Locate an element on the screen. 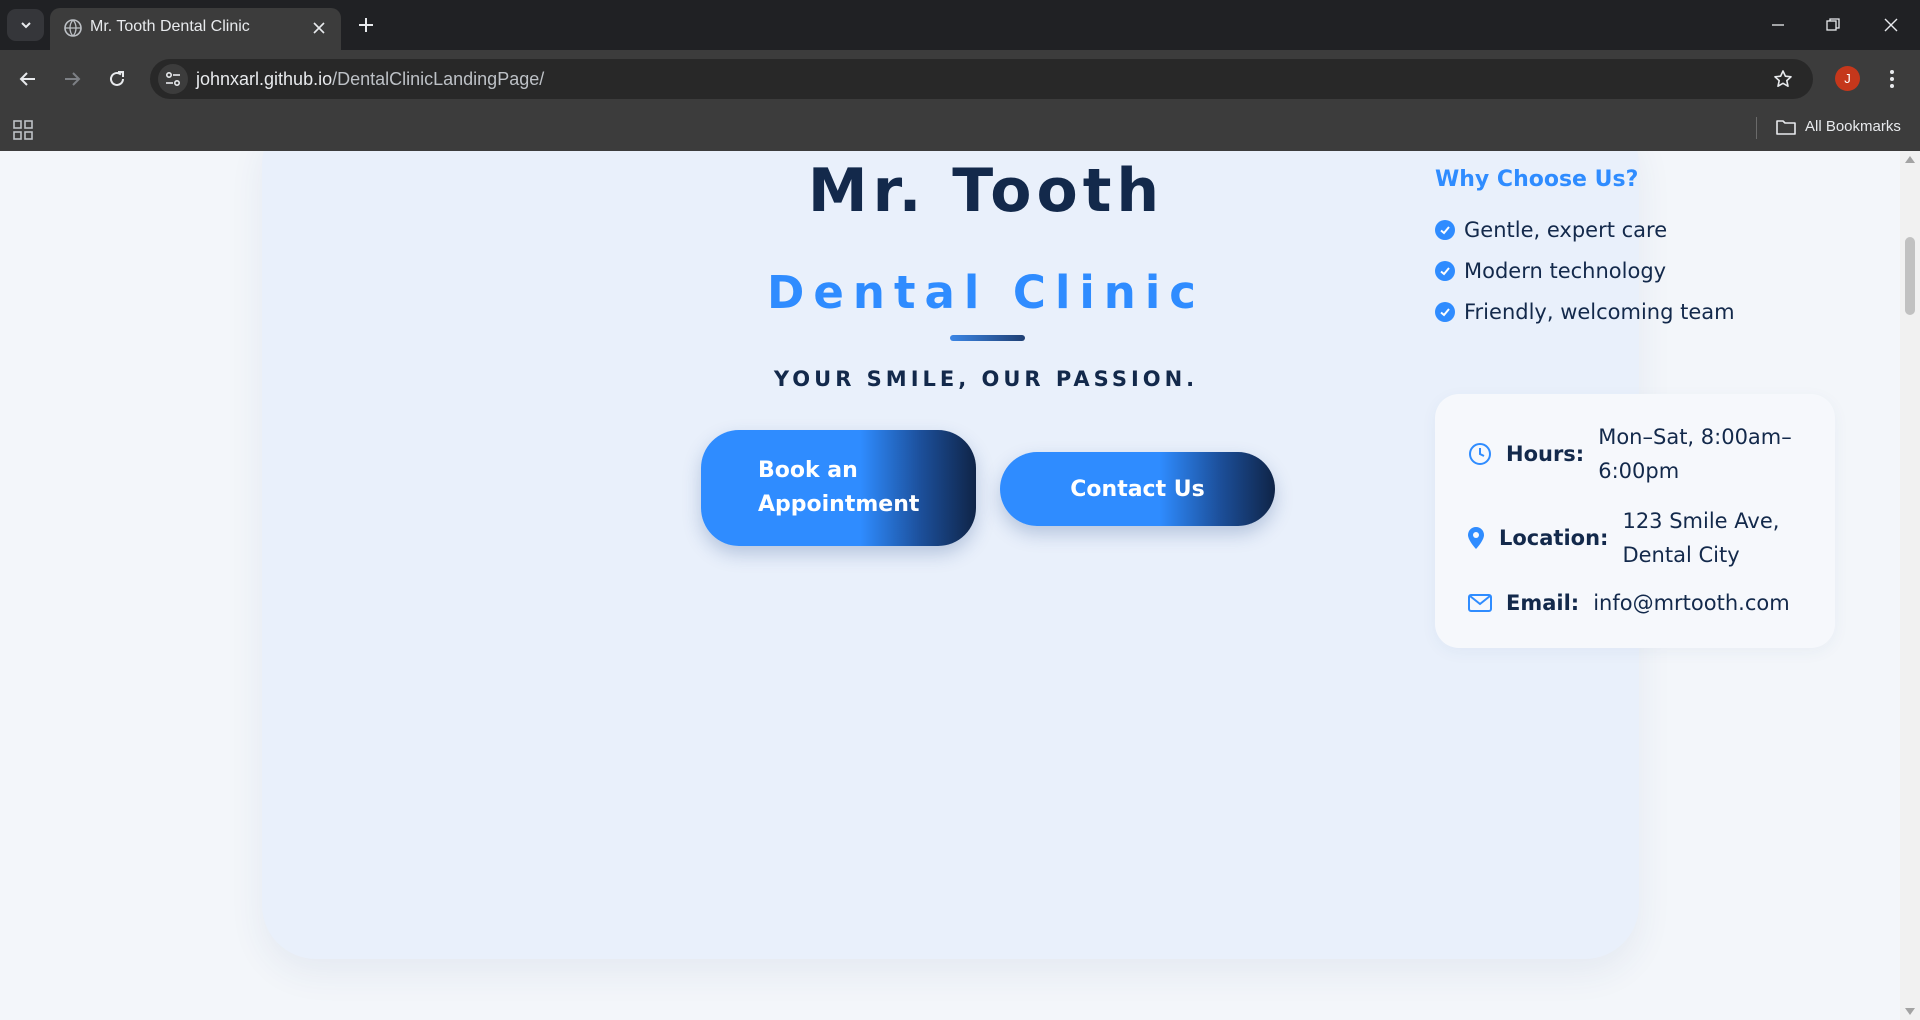 The height and width of the screenshot is (1020, 1920). minimize-button is located at coordinates (1778, 25).